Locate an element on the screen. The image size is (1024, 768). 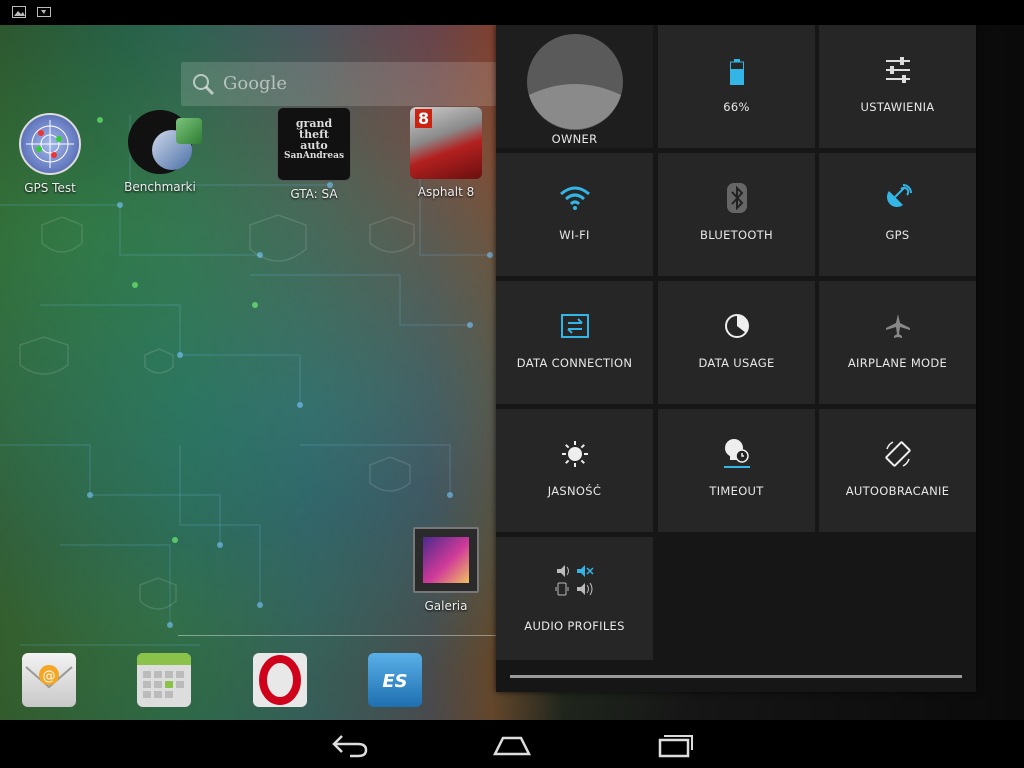
calendar-icon is located at coordinates (164, 680).